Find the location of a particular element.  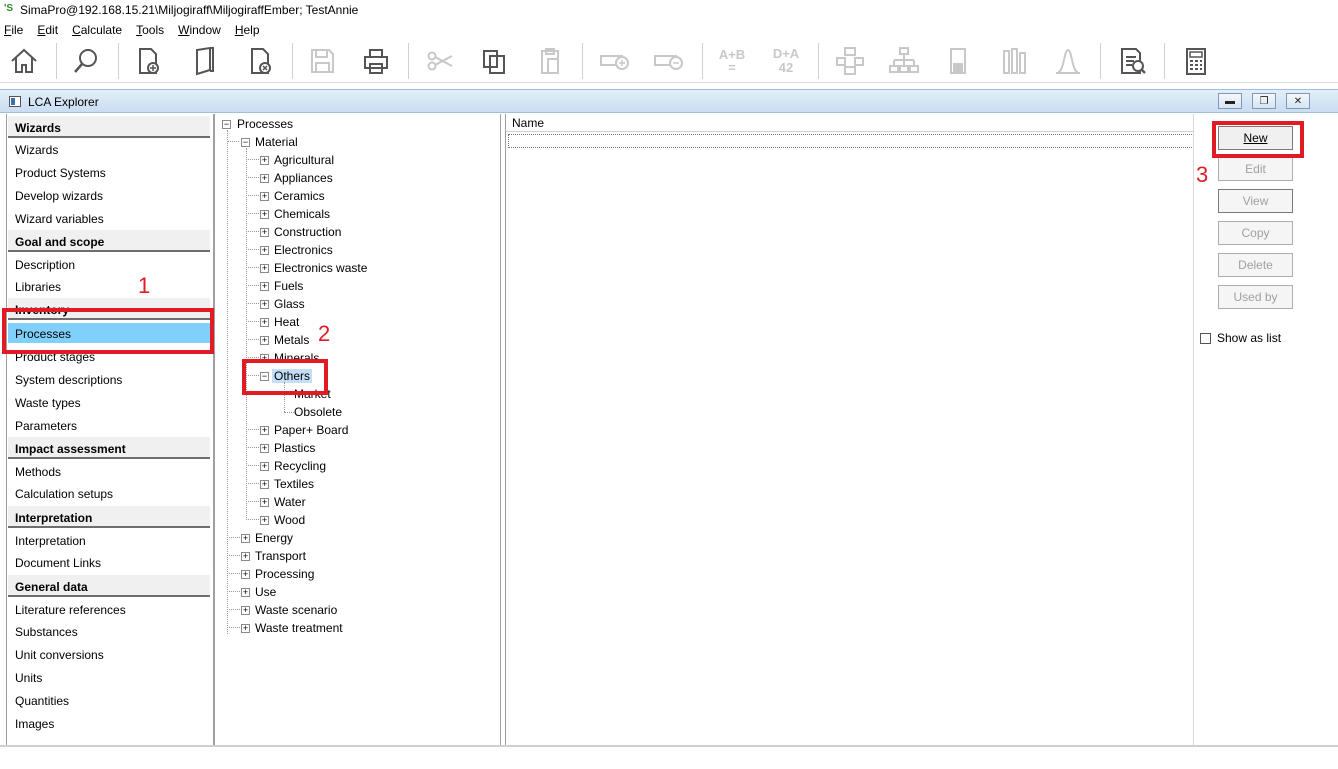

menu-tools: Tools is located at coordinates (150, 30).